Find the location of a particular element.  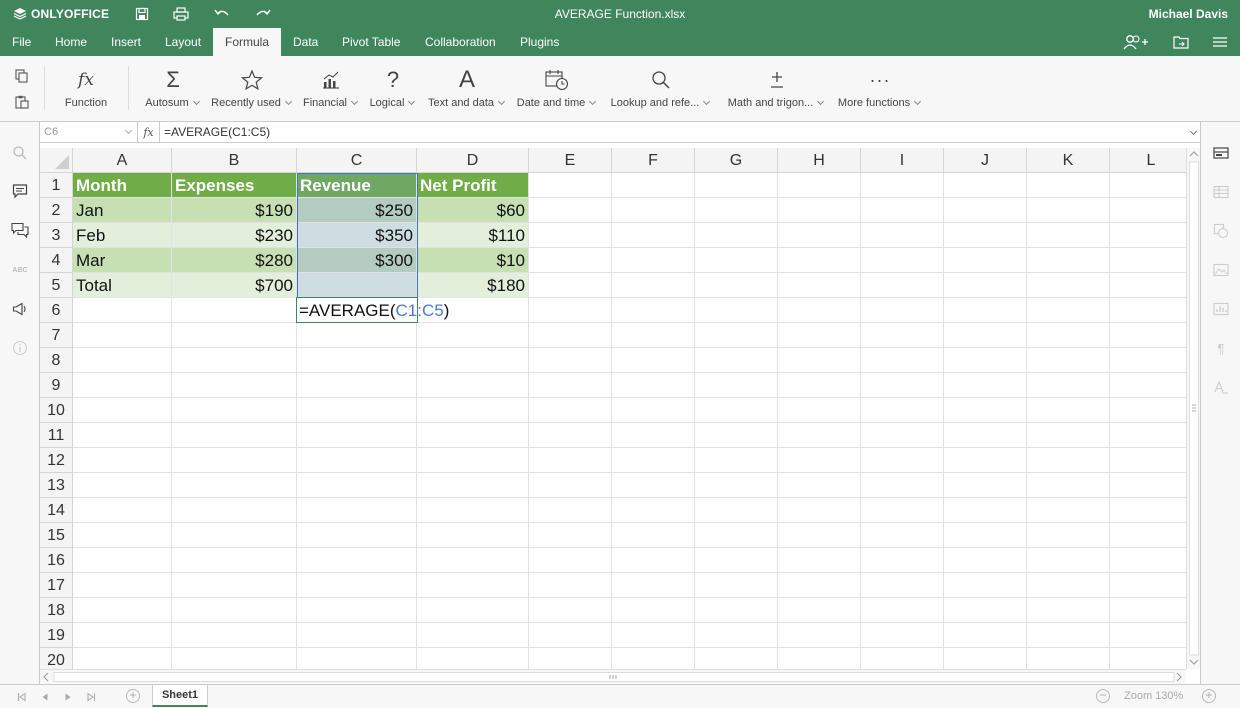

row-header: 17 is located at coordinates (56, 585).